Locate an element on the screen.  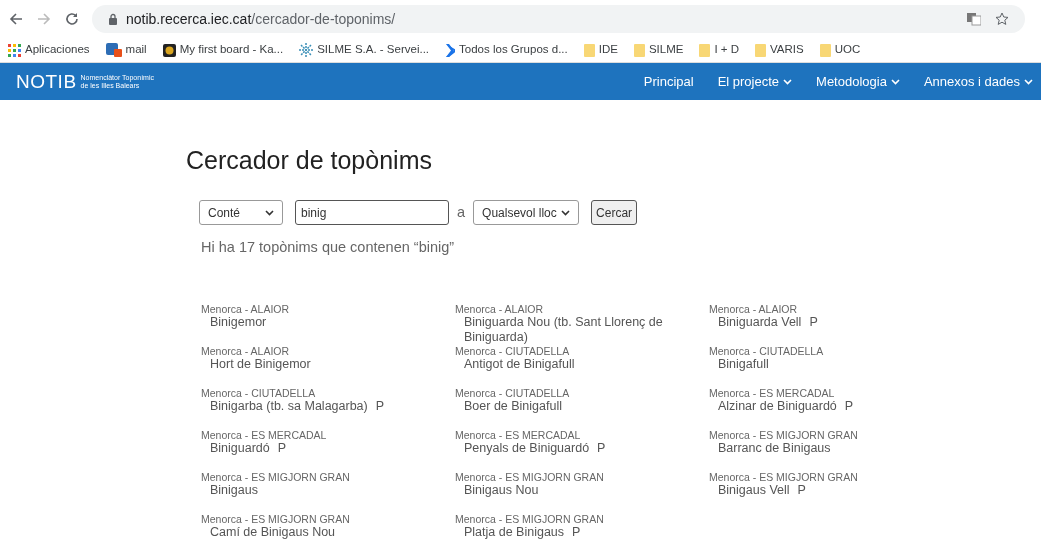
toponym-link: Binigafull is located at coordinates (829, 364).